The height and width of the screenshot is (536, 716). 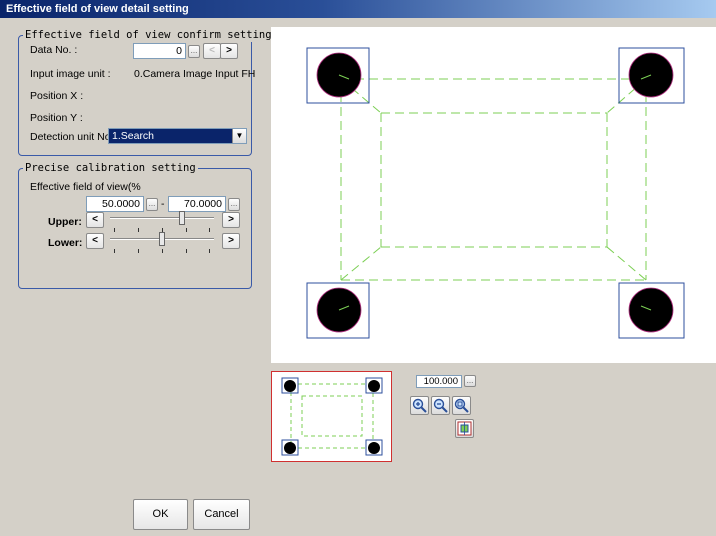 I want to click on position-y-label: Position Y :, so click(x=56, y=118).